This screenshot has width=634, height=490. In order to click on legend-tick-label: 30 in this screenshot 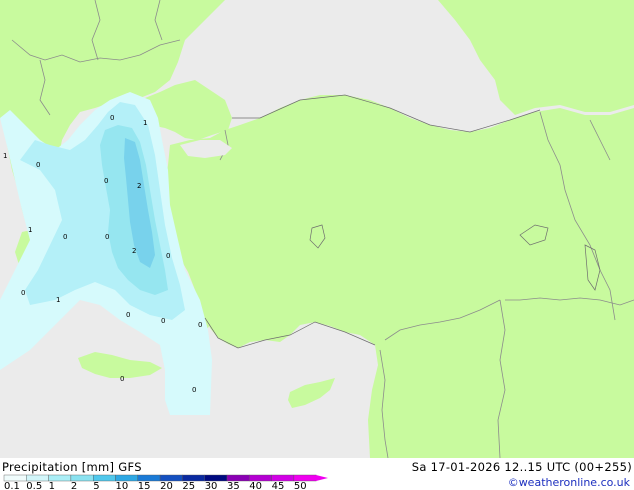, I will do `click(211, 485)`.